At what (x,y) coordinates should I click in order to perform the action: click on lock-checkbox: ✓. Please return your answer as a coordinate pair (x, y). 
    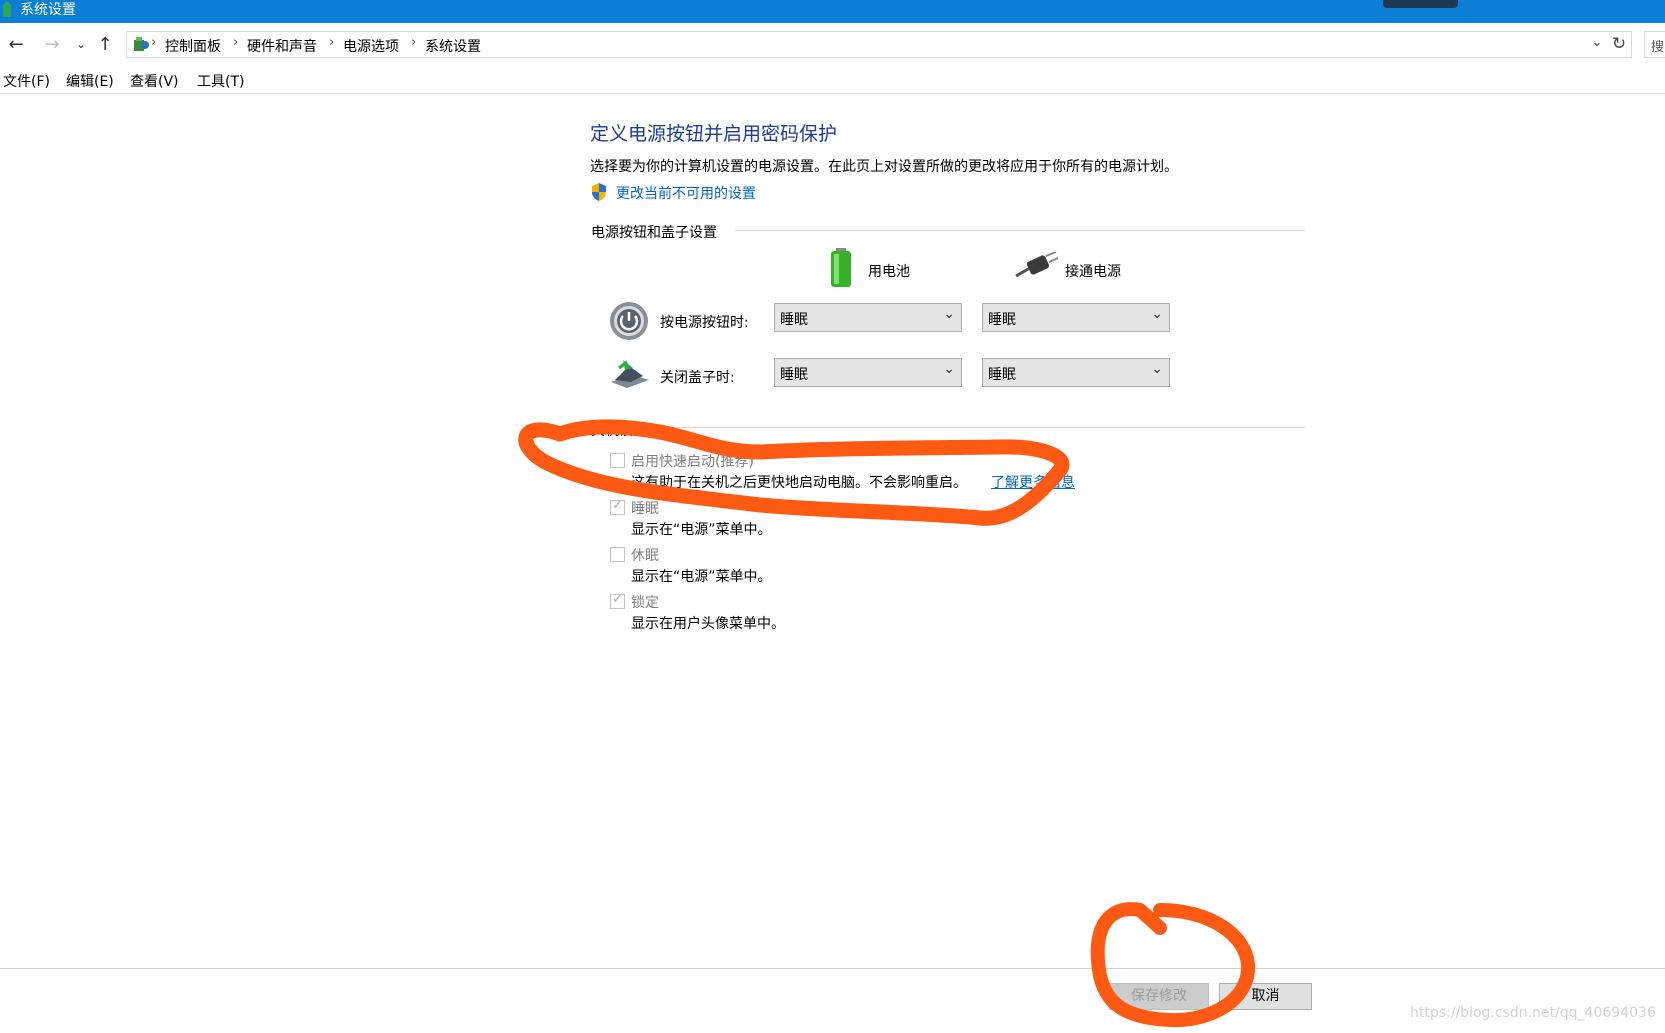
    Looking at the image, I should click on (617, 600).